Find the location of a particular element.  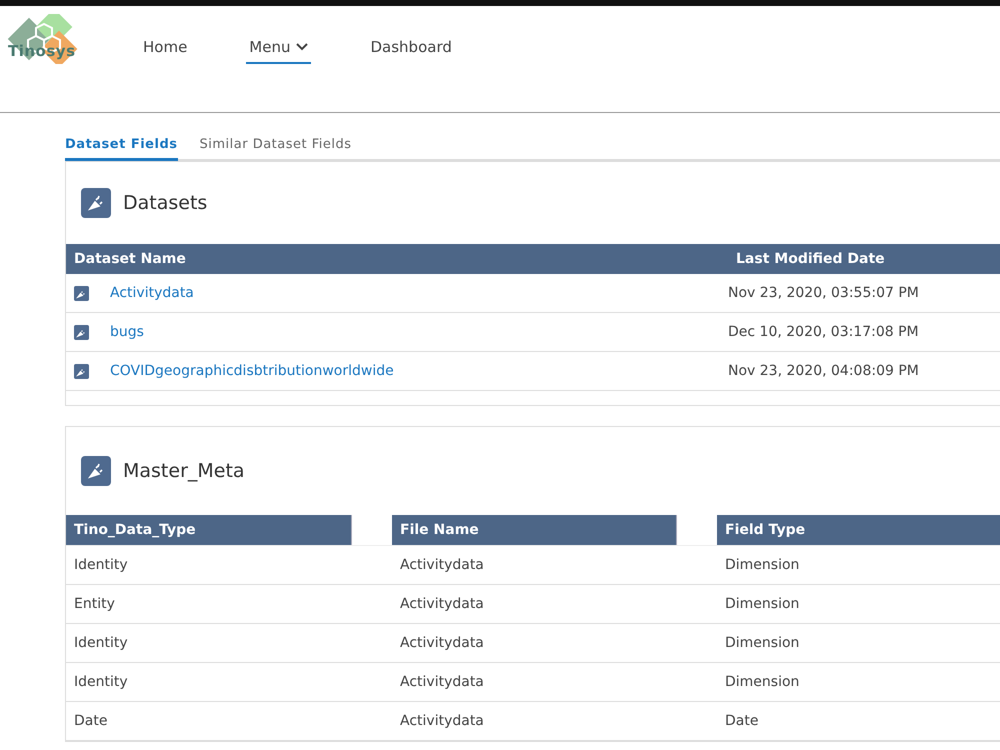

card-title: Master_Meta is located at coordinates (184, 471).